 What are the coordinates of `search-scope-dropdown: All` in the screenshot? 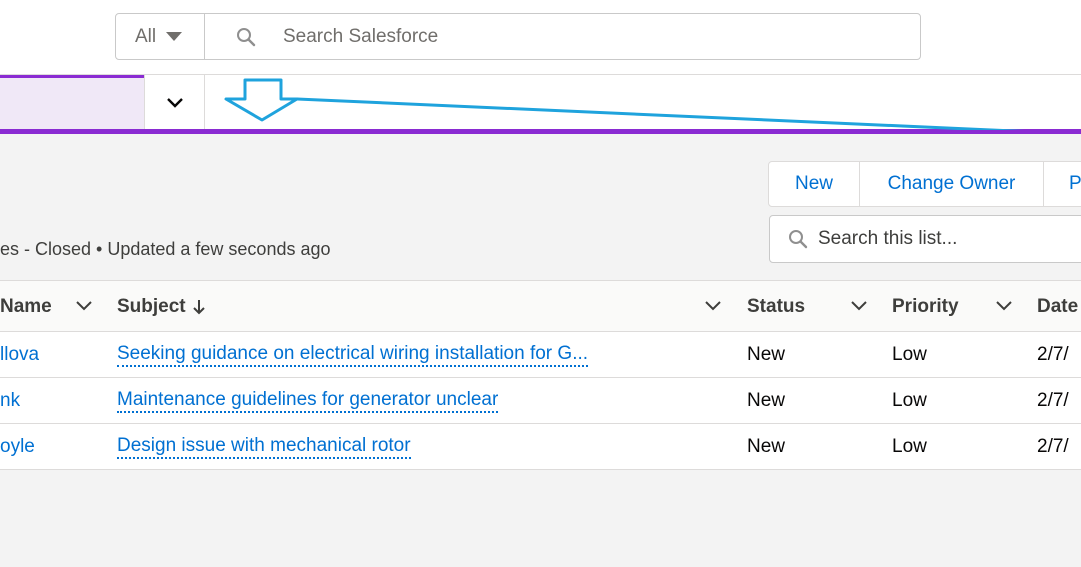 It's located at (160, 36).